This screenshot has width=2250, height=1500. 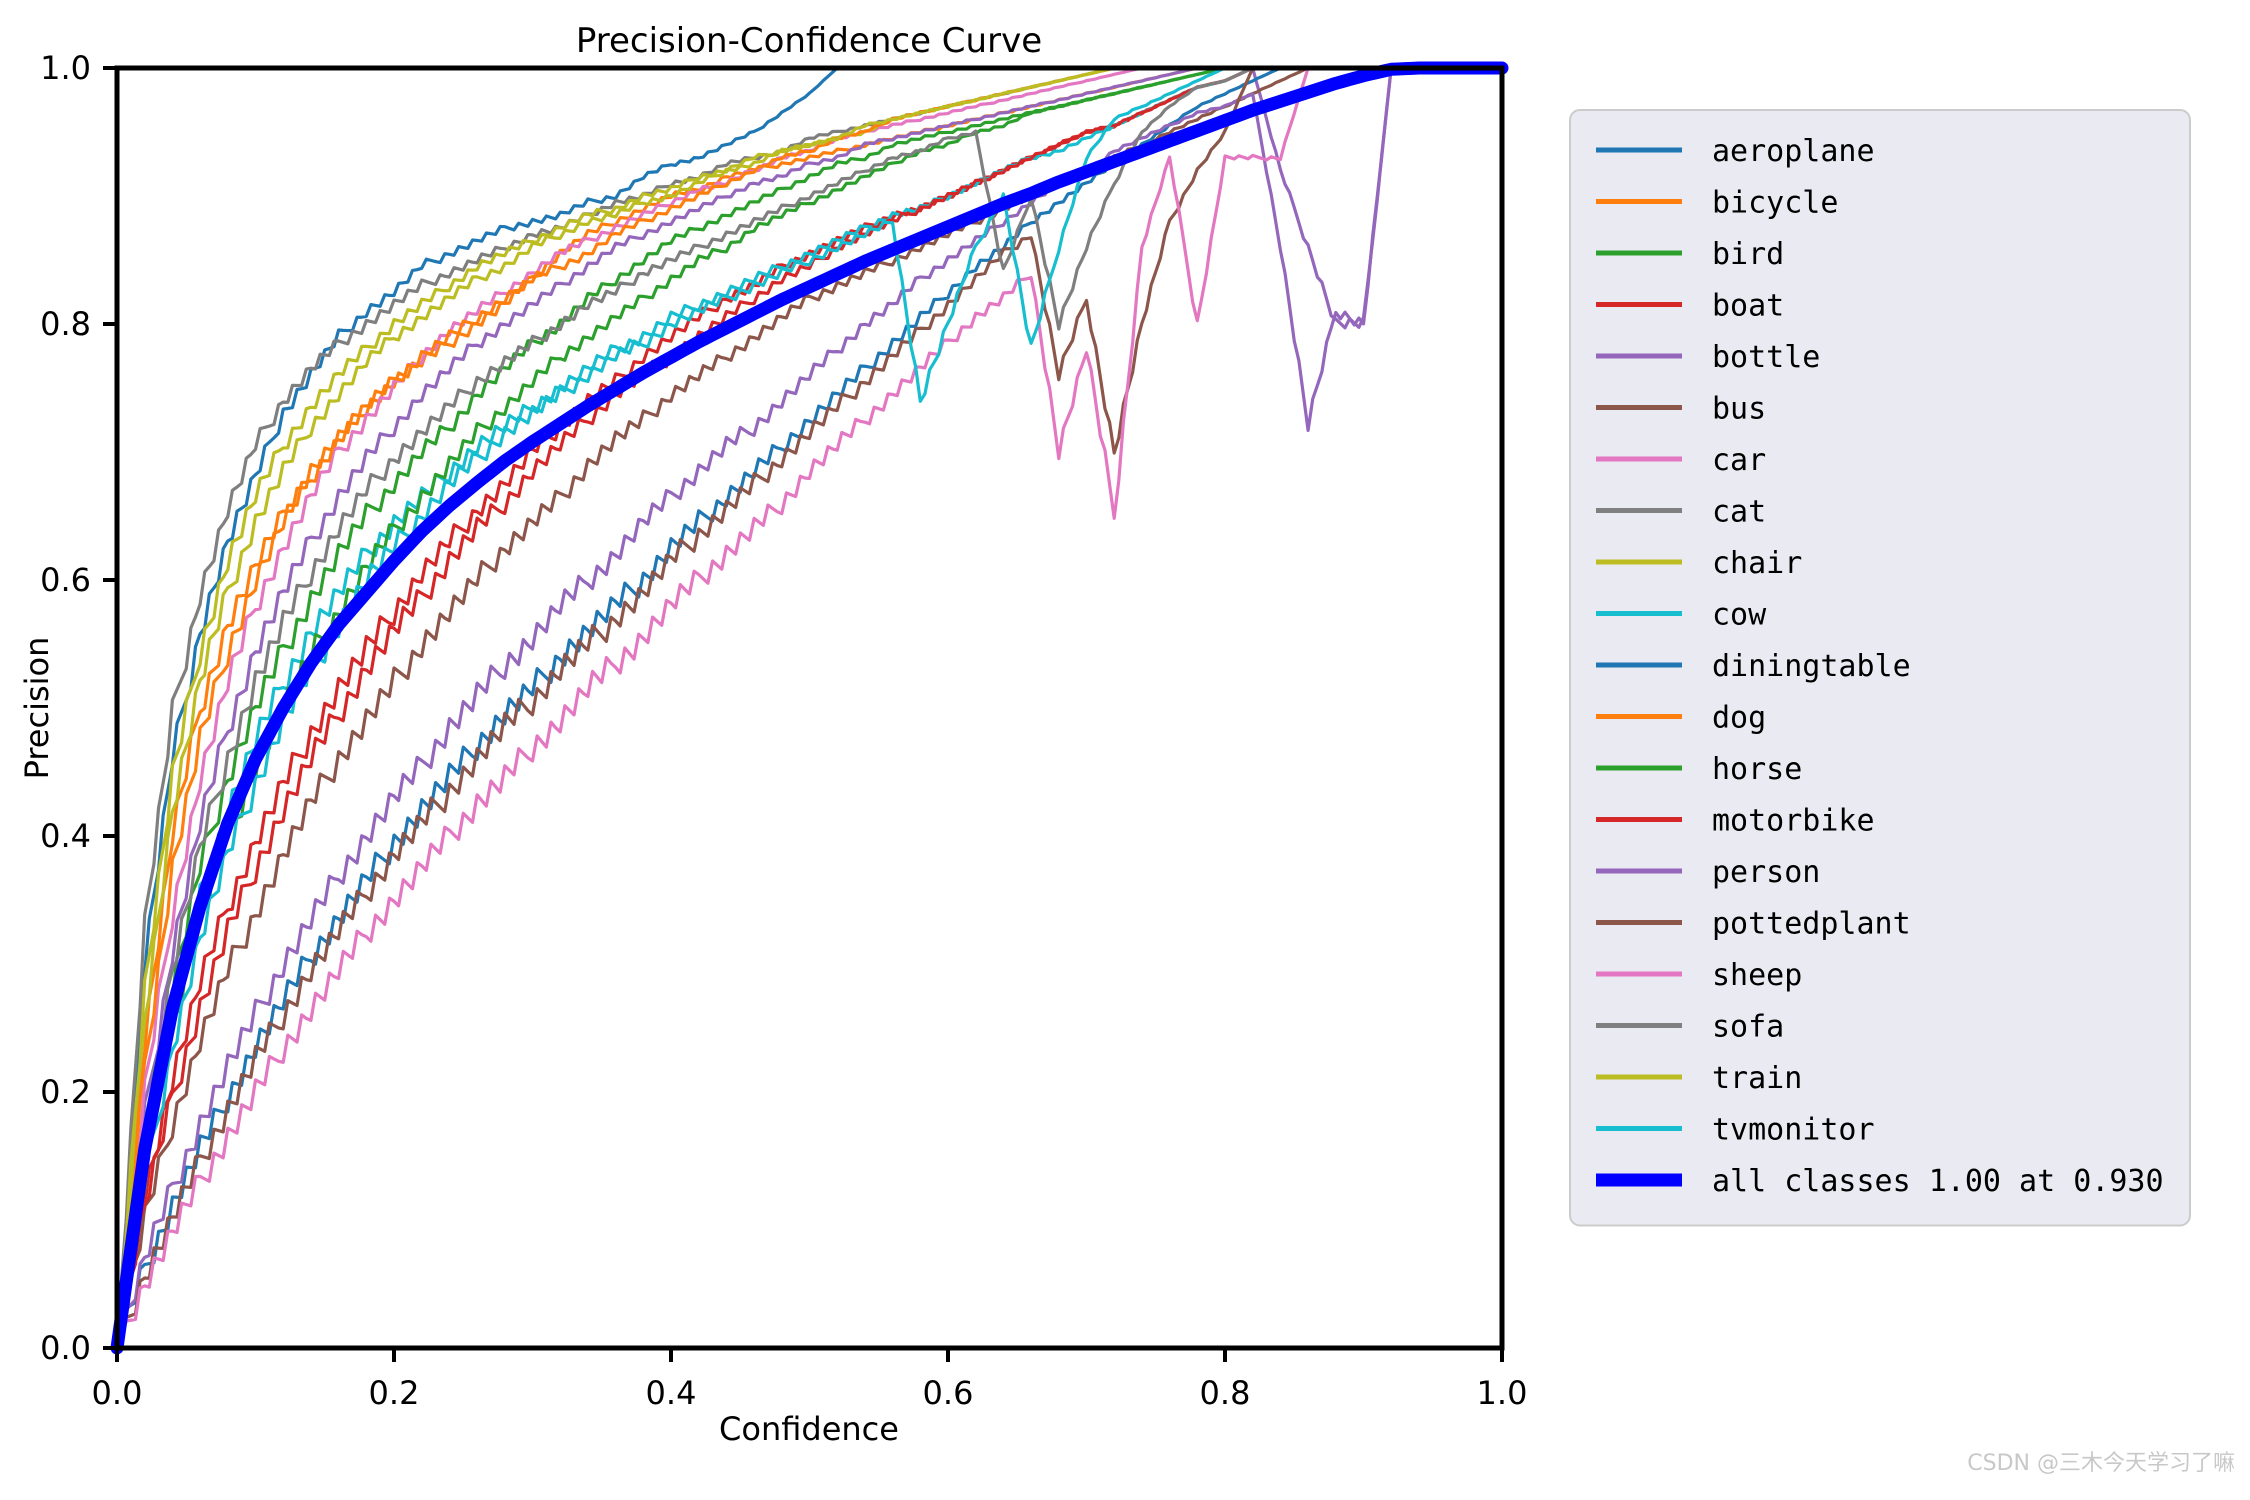 What do you see at coordinates (809, 1429) in the screenshot?
I see `x-axis-label: Confidence` at bounding box center [809, 1429].